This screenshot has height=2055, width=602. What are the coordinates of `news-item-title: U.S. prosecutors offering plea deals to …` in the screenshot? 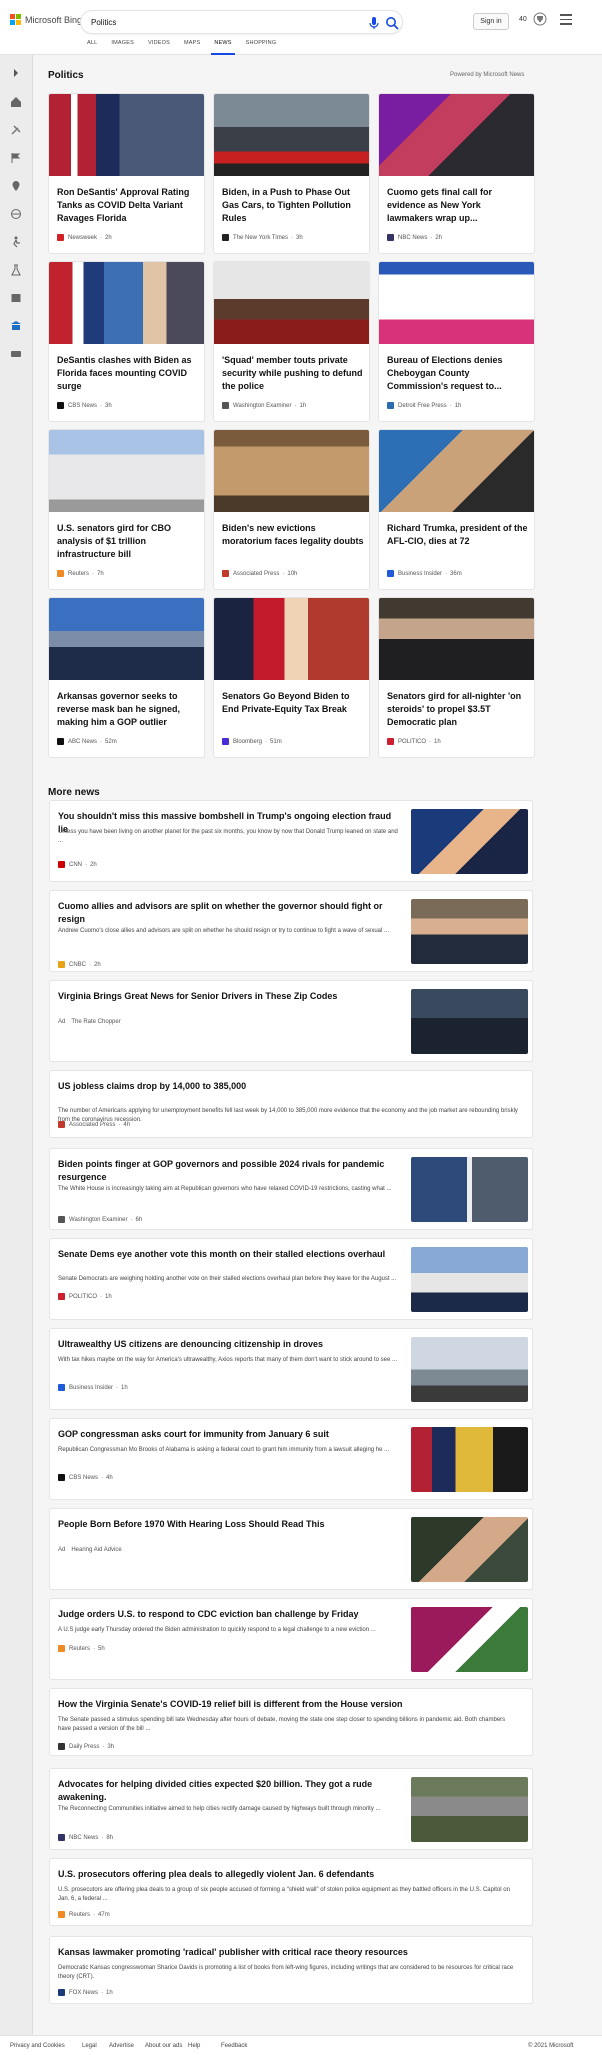 It's located at (288, 1874).